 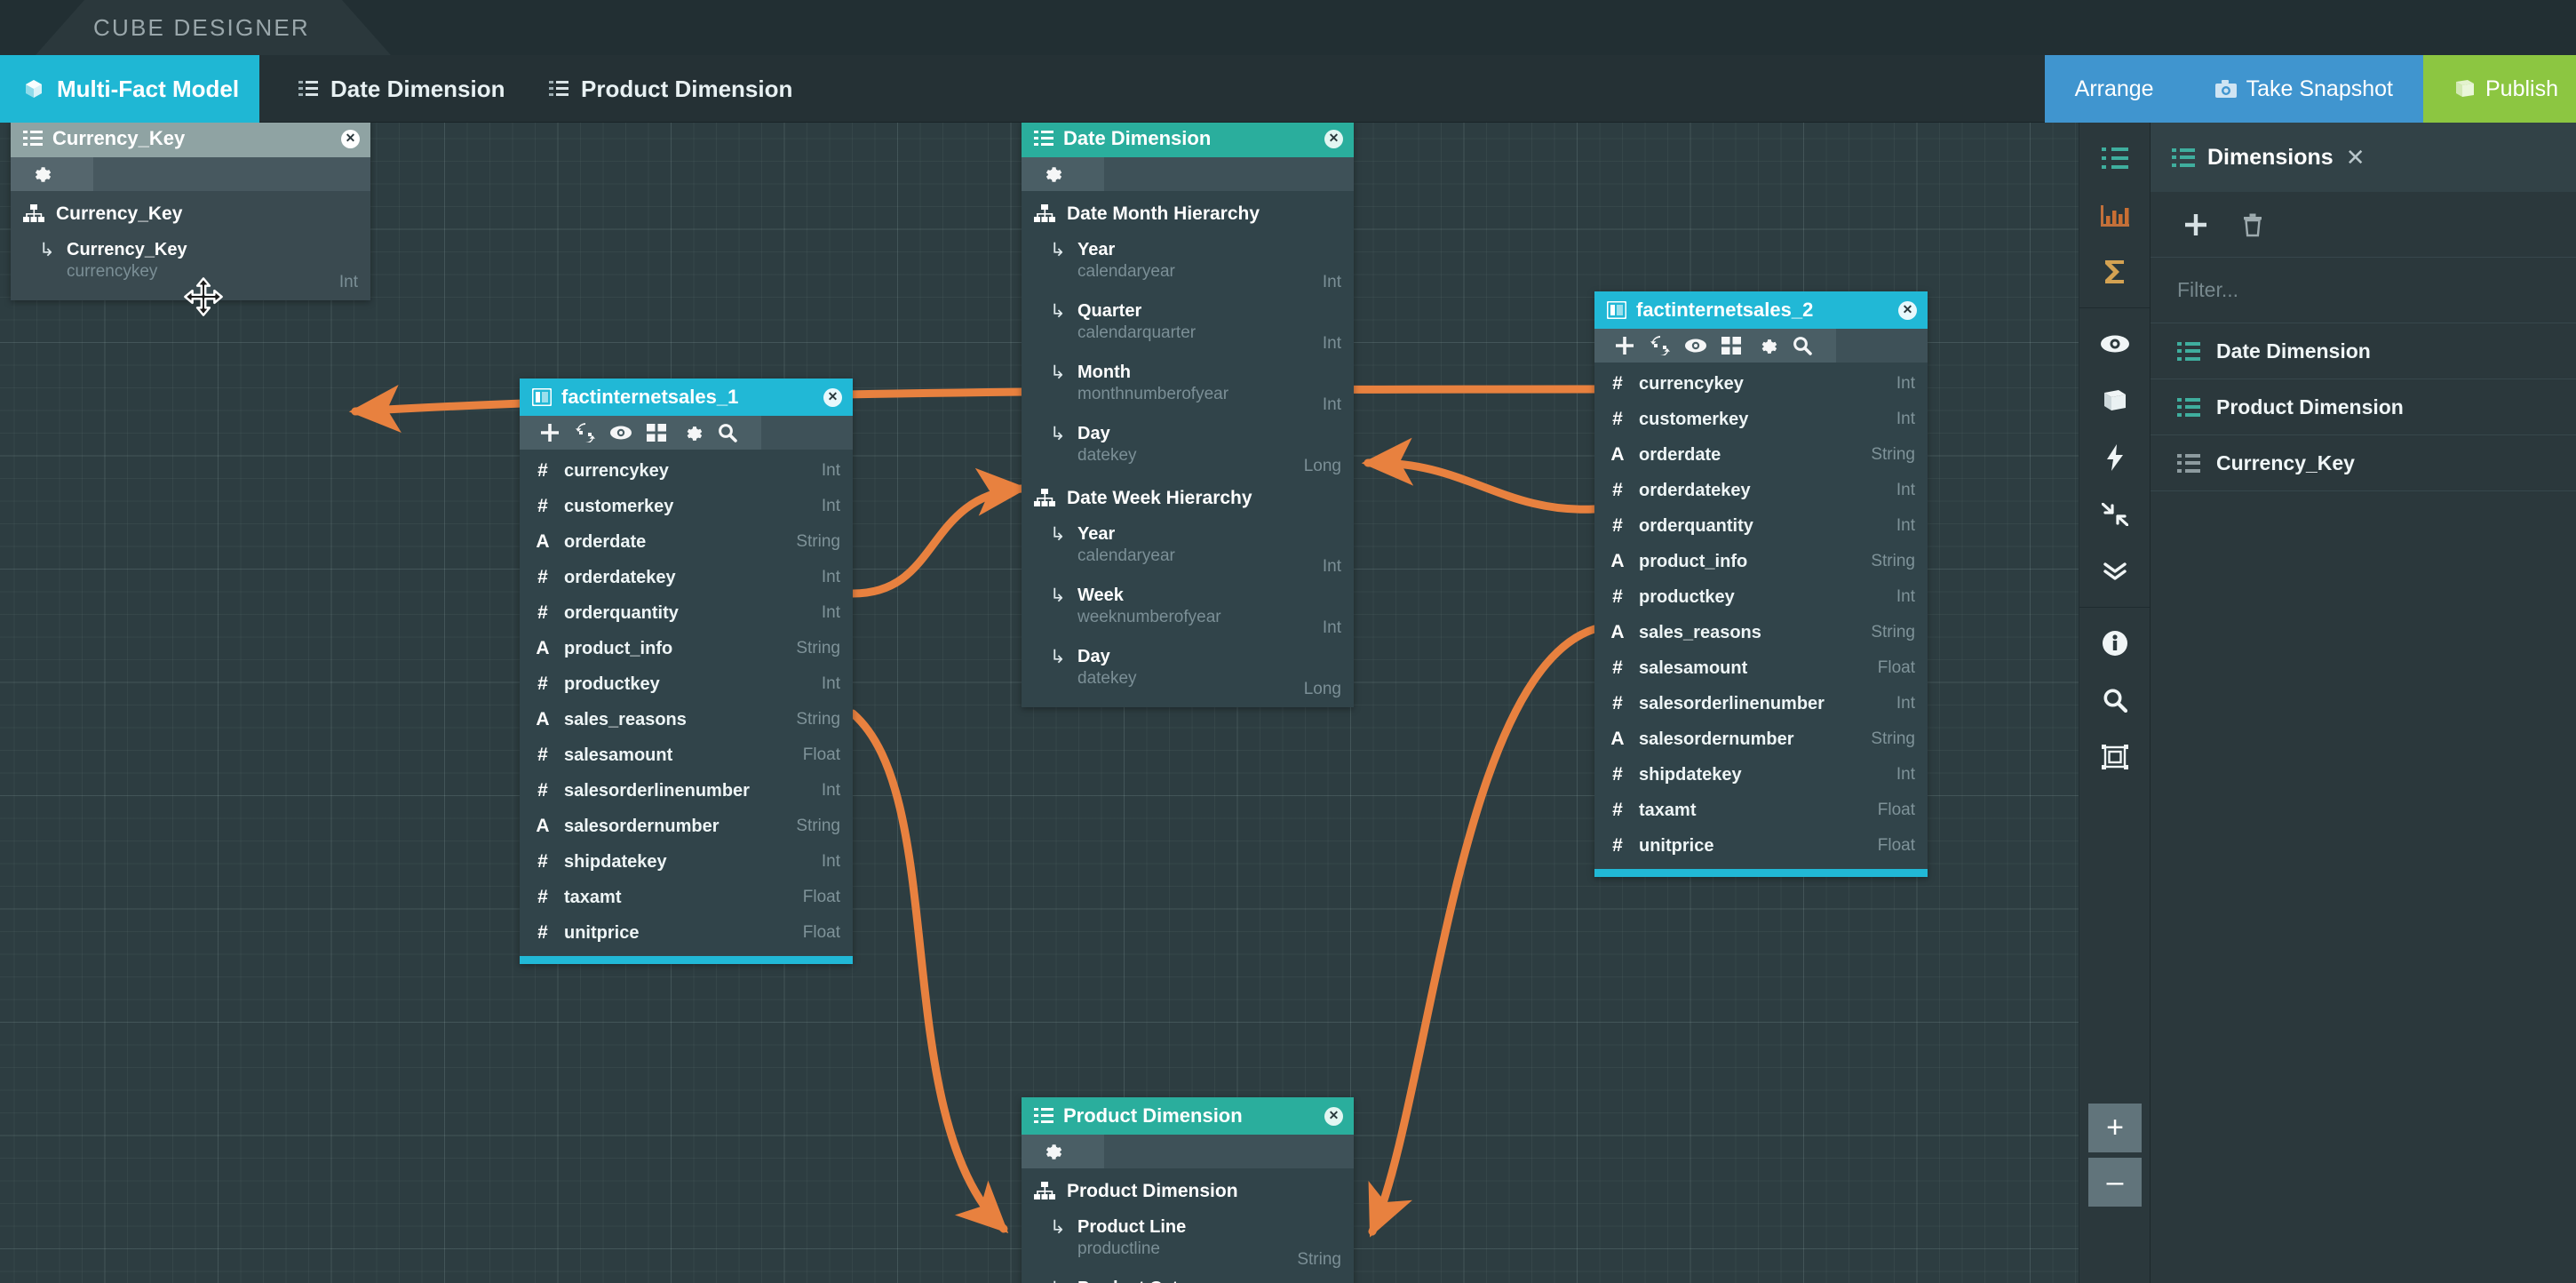 I want to click on node-header: Currency_Key ✕, so click(x=190, y=140).